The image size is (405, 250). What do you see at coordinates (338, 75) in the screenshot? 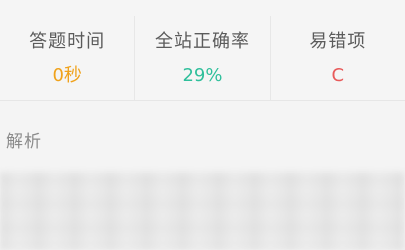
I see `stat-value: C` at bounding box center [338, 75].